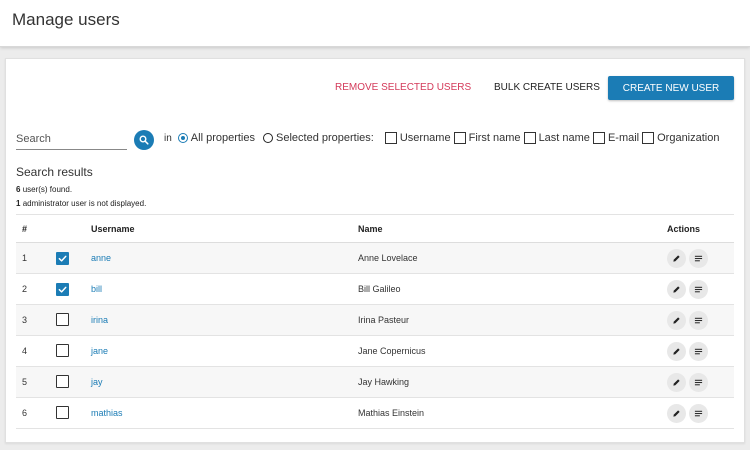 Image resolution: width=750 pixels, height=450 pixels. Describe the element at coordinates (107, 413) in the screenshot. I see `username-link: mathias` at that location.